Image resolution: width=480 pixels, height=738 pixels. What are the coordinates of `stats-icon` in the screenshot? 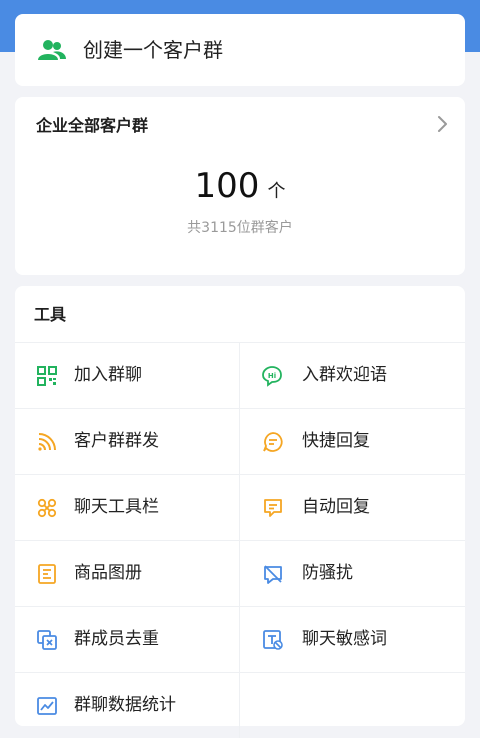 It's located at (47, 706).